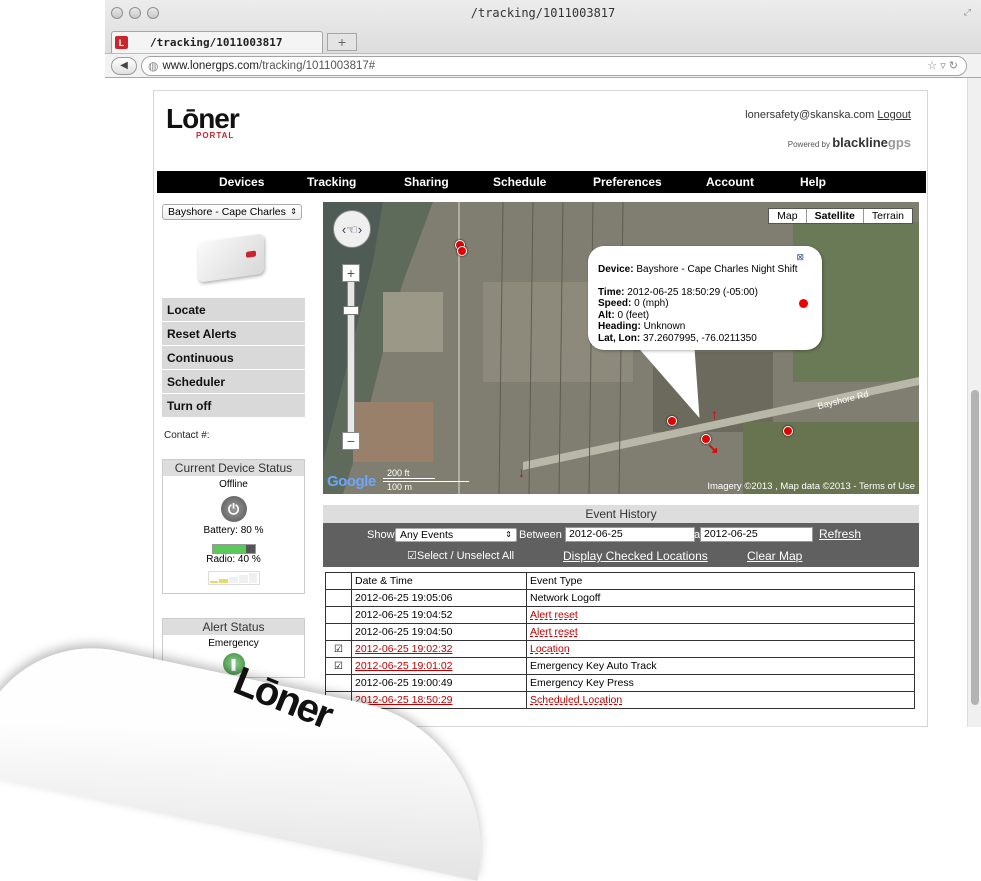 This screenshot has width=981, height=881. I want to click on table-row: ☑ 2012-06-25 19:02:32 Location, so click(620, 649).